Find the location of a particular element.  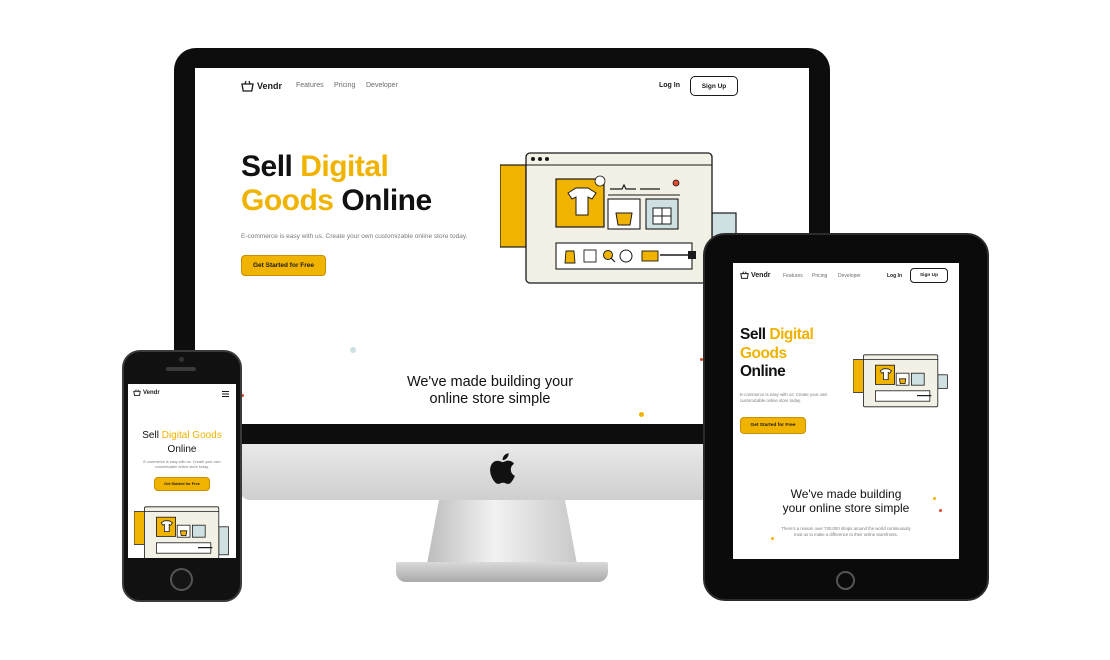

tablet-nav-features: Features is located at coordinates (793, 276).